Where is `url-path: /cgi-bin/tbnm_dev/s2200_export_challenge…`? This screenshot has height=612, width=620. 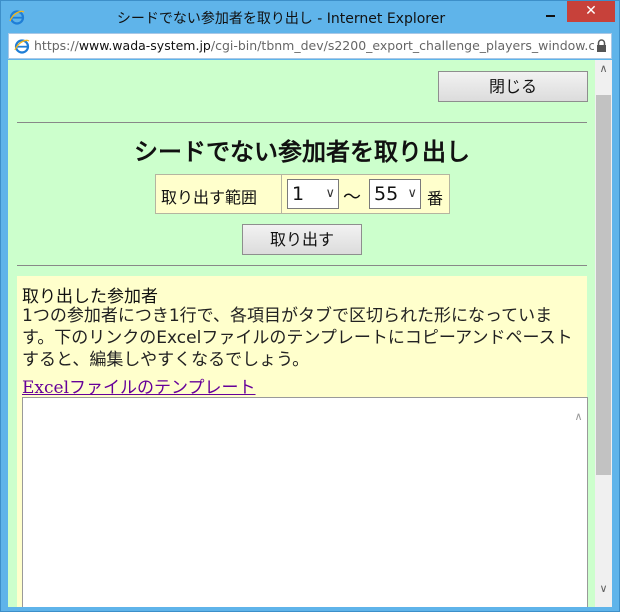
url-path: /cgi-bin/tbnm_dev/s2200_export_challenge… is located at coordinates (402, 45).